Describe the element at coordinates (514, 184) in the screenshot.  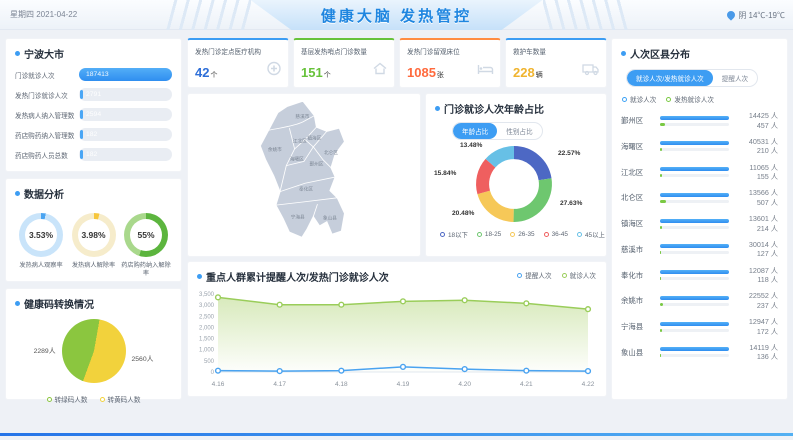
I see `donut-graphic` at that location.